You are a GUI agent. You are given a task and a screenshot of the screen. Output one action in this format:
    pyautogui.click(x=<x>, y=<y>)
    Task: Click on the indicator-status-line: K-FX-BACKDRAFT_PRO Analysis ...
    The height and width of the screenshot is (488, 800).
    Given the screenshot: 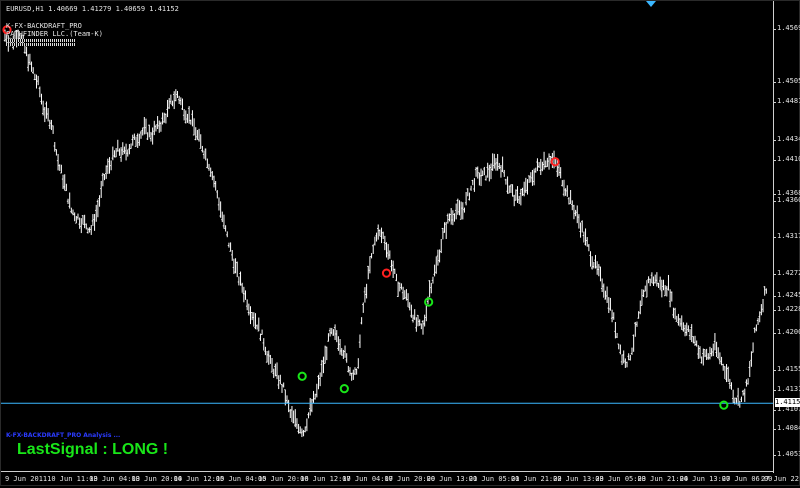 What is the action you would take?
    pyautogui.click(x=63, y=435)
    